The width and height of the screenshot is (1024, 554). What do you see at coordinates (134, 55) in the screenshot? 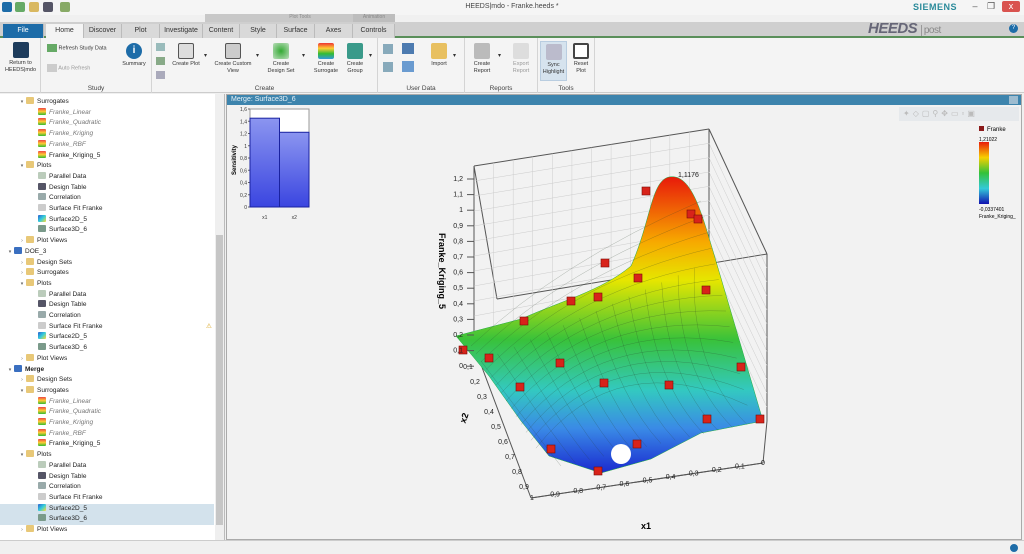
I see `summary-button: i Summary` at bounding box center [134, 55].